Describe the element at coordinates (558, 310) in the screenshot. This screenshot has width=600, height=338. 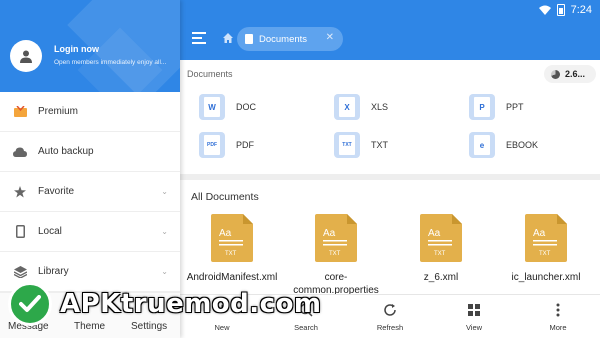
I see `more-vertical-icon` at that location.